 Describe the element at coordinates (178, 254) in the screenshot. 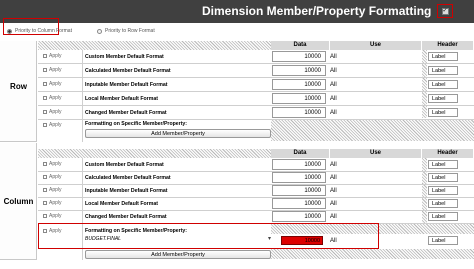

I see `column-add-member-button: Add Member/Property` at that location.